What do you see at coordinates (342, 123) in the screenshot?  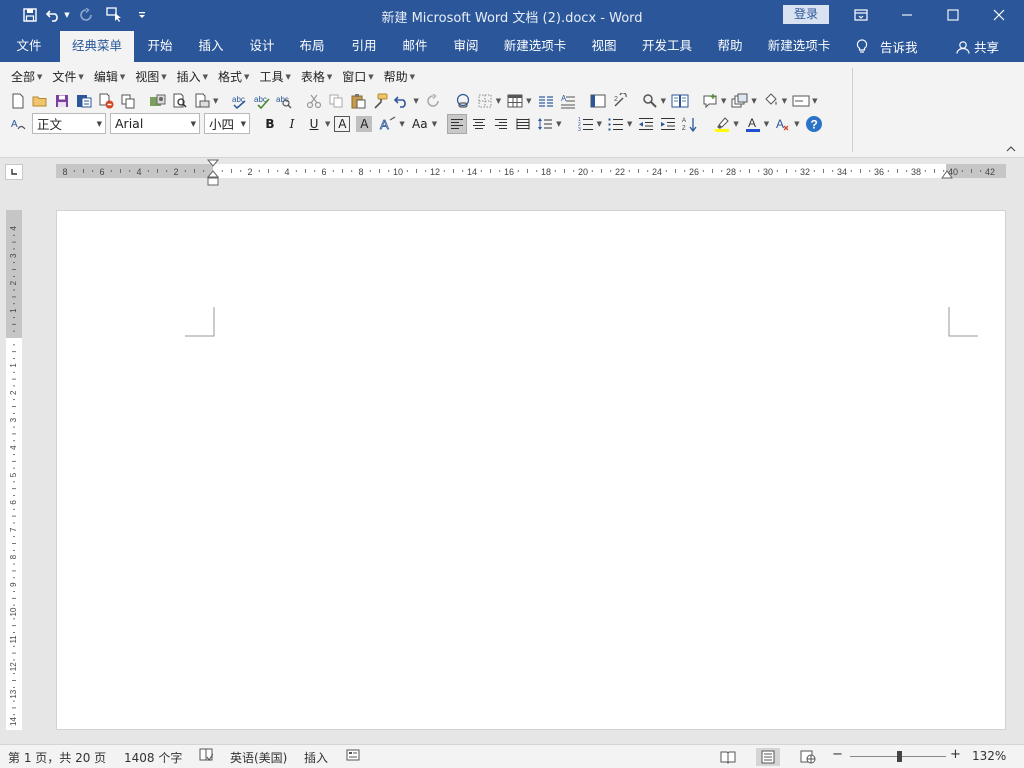 I see `character-border-button: A` at bounding box center [342, 123].